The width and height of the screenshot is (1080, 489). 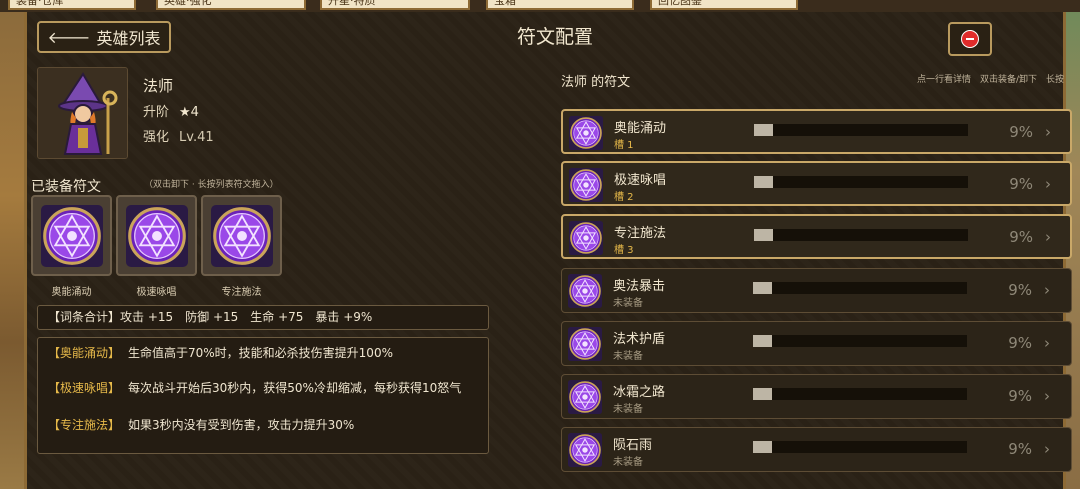 I want to click on rune-description-tag: 【专注施法】, so click(x=84, y=425).